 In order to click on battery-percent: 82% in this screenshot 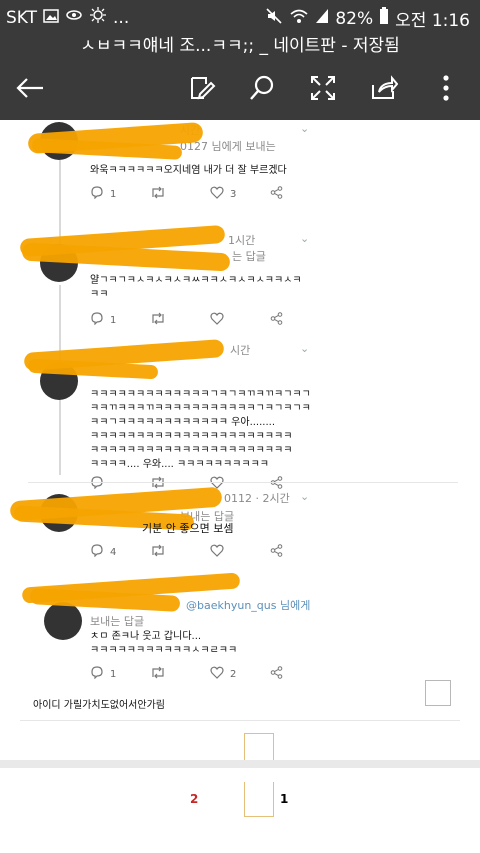, I will do `click(354, 18)`.